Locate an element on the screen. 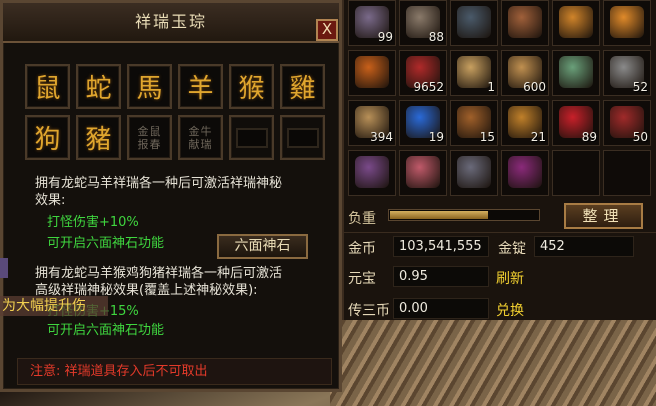 The image size is (656, 406). yuanbao-value: 0.95 is located at coordinates (441, 276).